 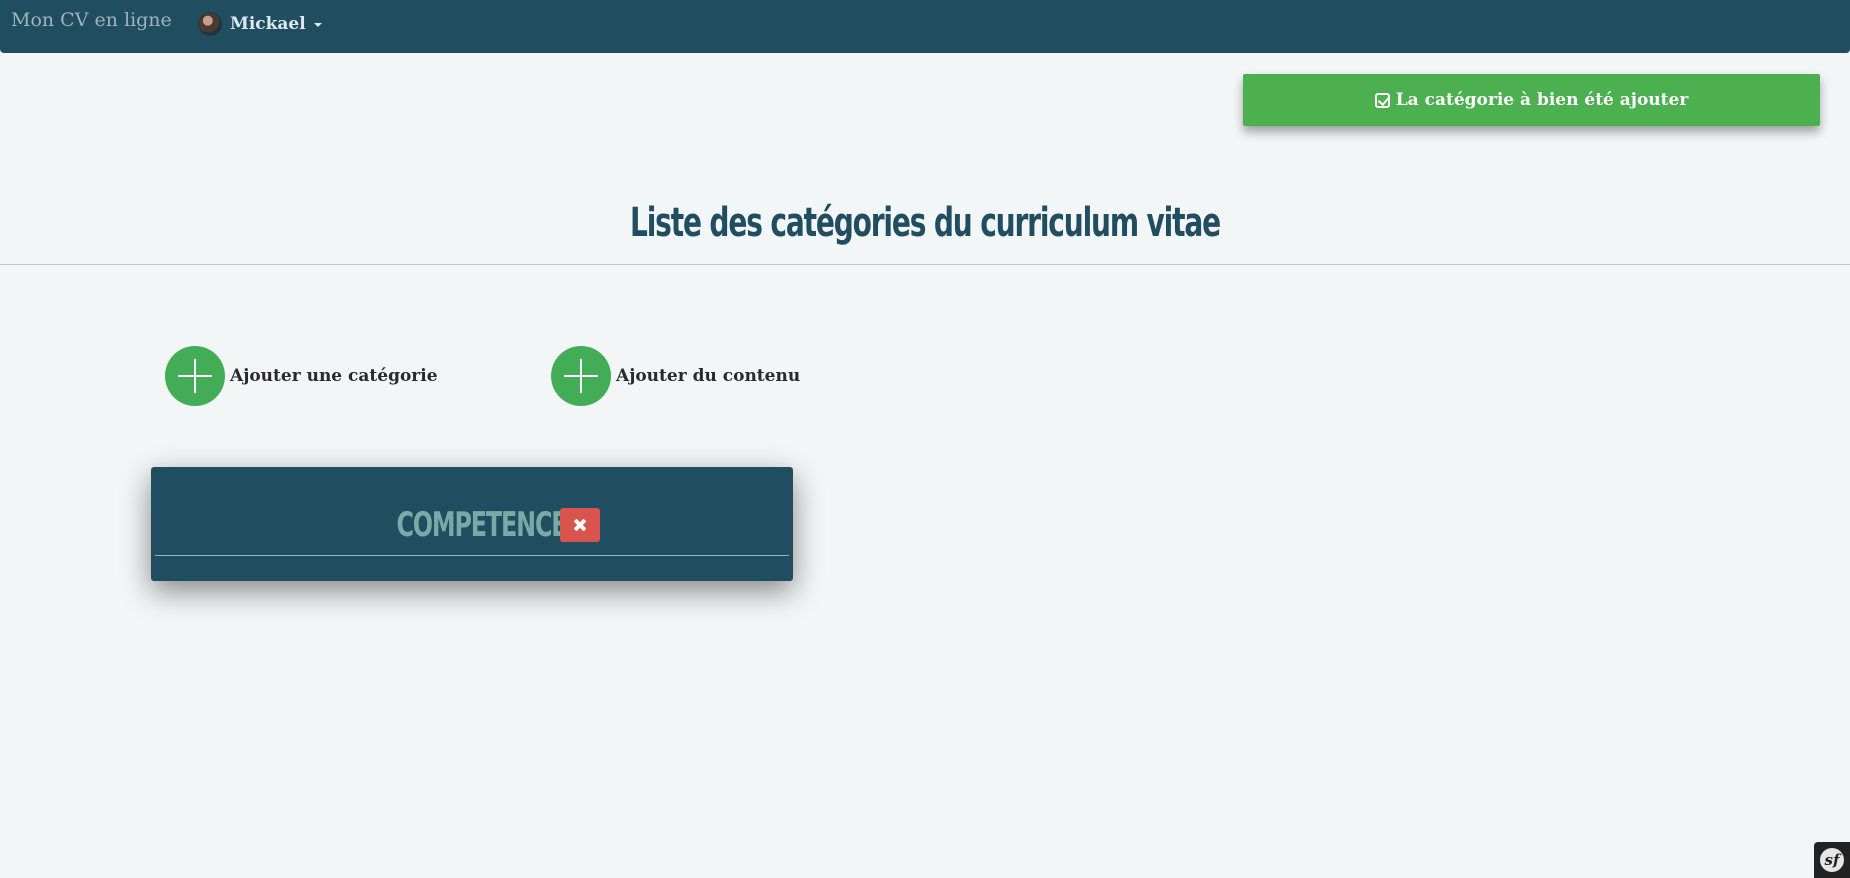 What do you see at coordinates (268, 24) in the screenshot?
I see `user-name: Mickael` at bounding box center [268, 24].